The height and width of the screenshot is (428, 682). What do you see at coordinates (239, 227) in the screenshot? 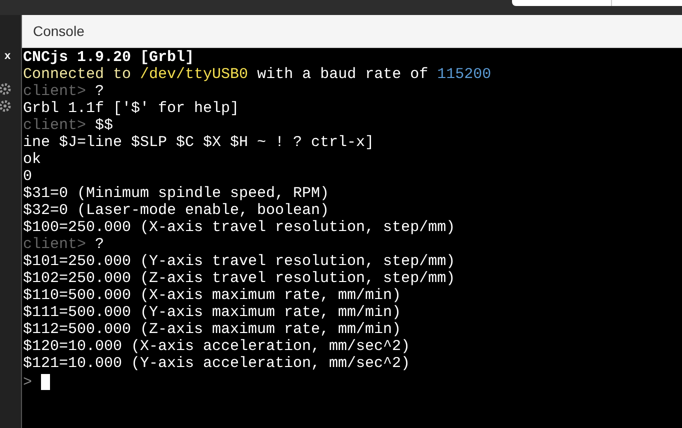
I see `console-line: $100=250.000 (X-axis travel resolution, step/mm)` at bounding box center [239, 227].